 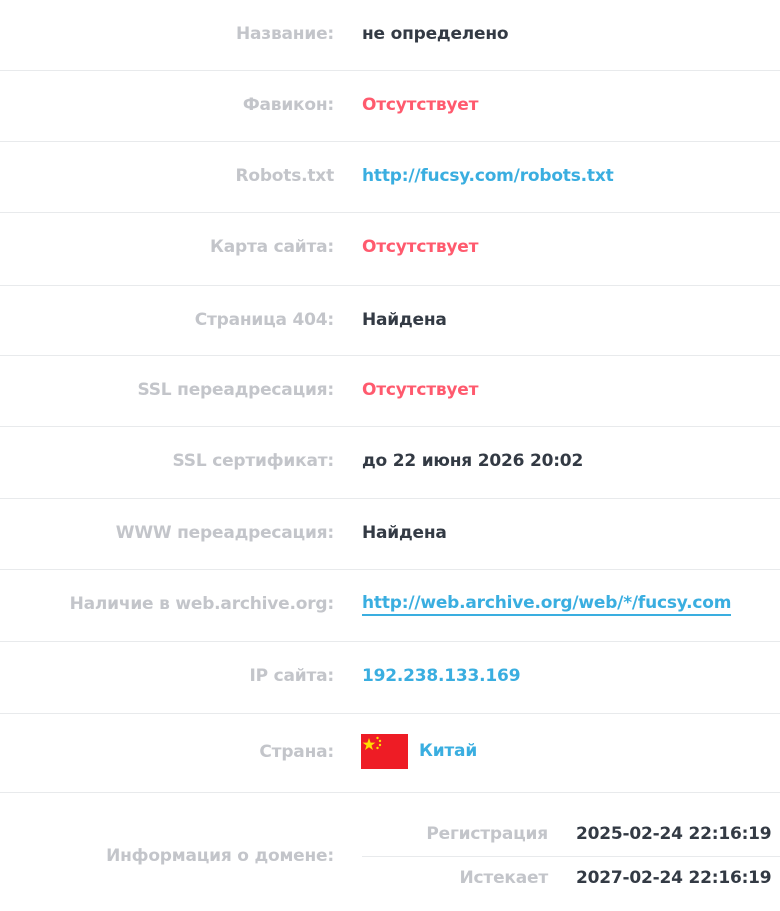 I want to click on info-row-ssl-certificate: SSL сертификат: до 22 июня 2026 20:02, so click(x=390, y=463).